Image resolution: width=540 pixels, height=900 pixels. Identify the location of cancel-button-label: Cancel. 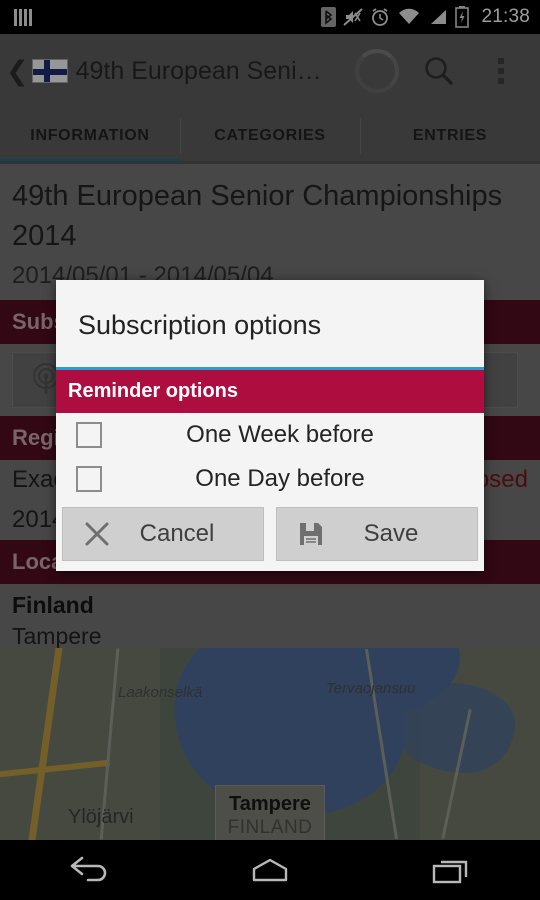
(177, 533).